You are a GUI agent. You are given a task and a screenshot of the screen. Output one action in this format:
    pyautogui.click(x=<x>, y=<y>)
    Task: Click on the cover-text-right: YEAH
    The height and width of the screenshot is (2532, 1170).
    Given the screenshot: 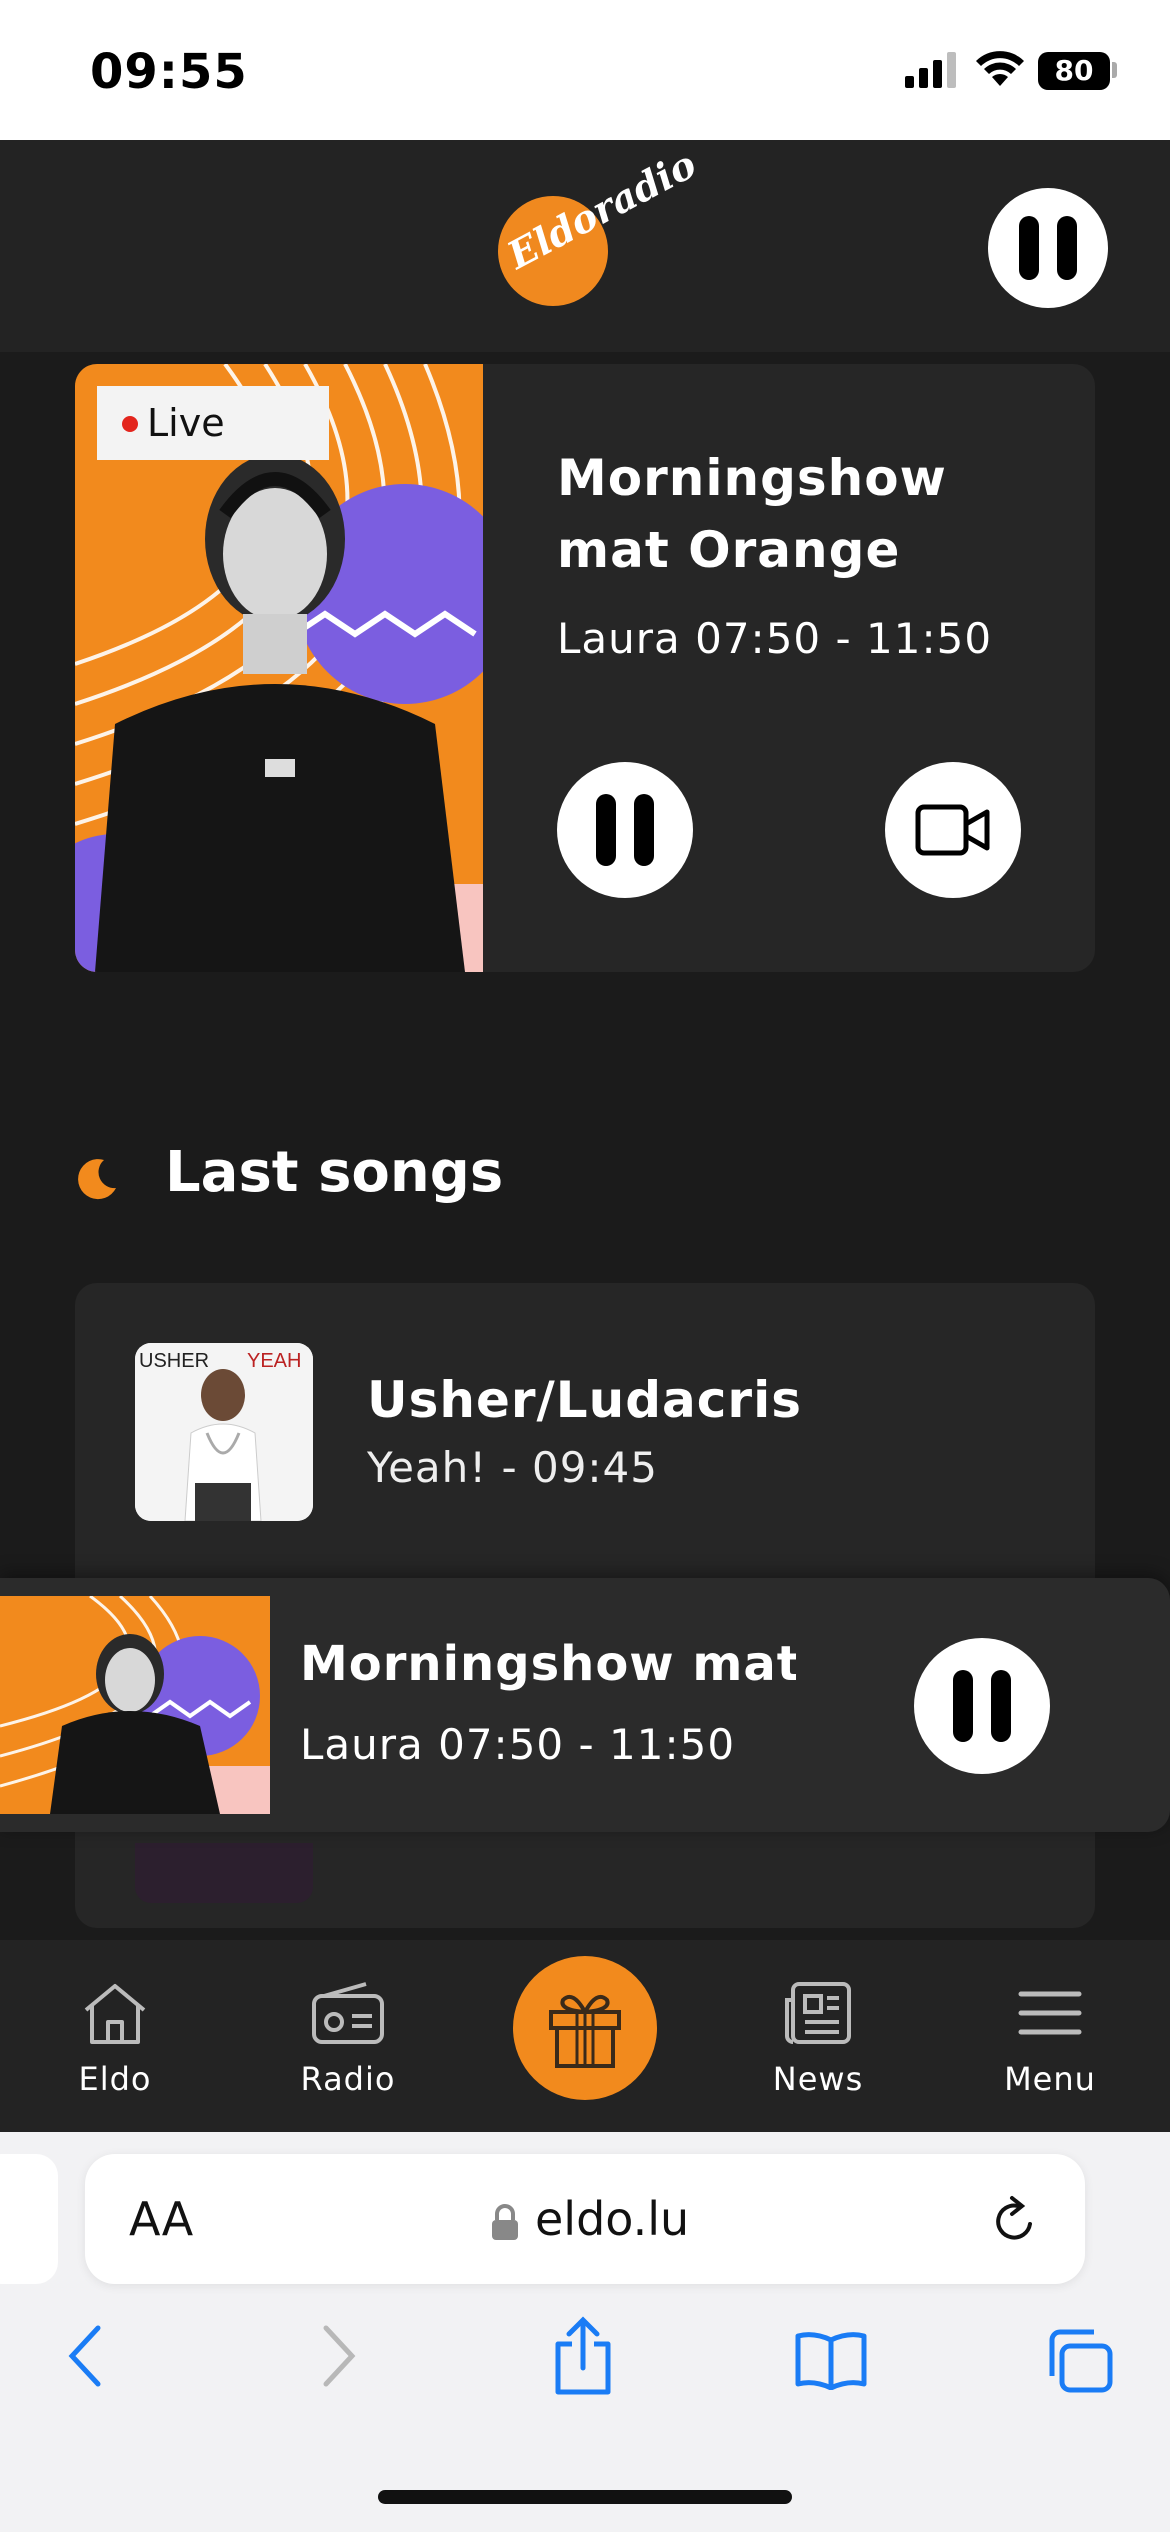 What is the action you would take?
    pyautogui.click(x=274, y=1361)
    